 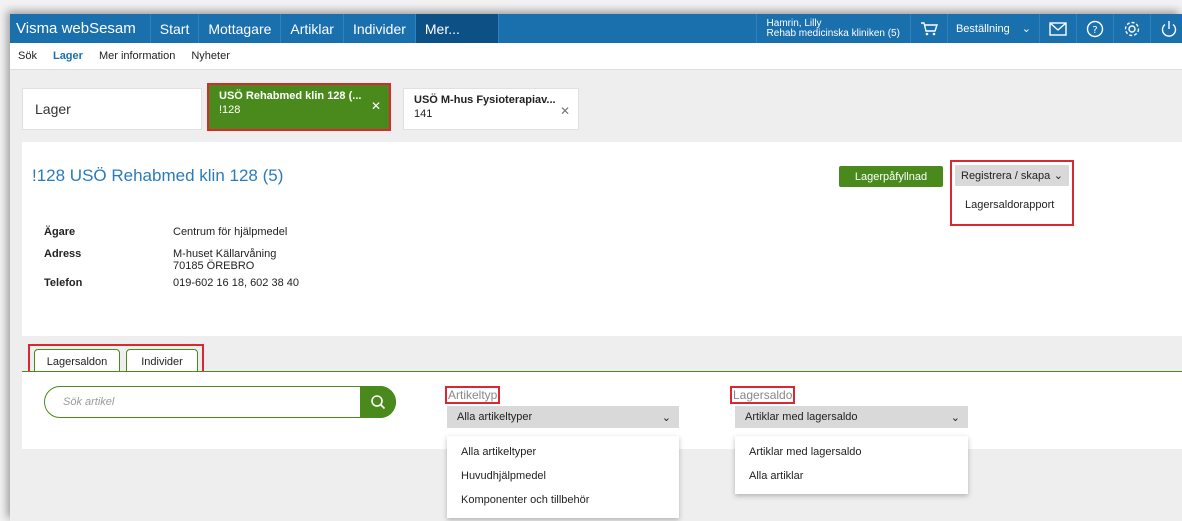 What do you see at coordinates (68, 56) in the screenshot?
I see `subnav-lager: Lager` at bounding box center [68, 56].